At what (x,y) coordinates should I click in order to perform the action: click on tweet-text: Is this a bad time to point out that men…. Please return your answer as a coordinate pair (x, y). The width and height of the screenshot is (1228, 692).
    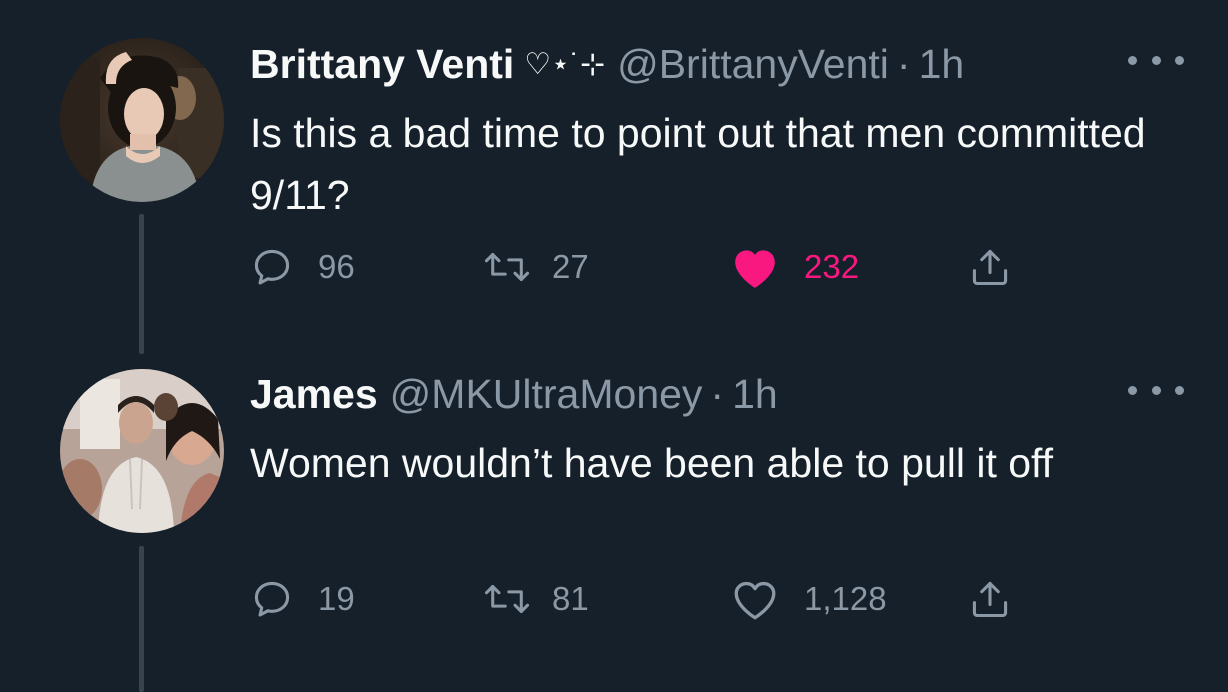
    Looking at the image, I should click on (698, 164).